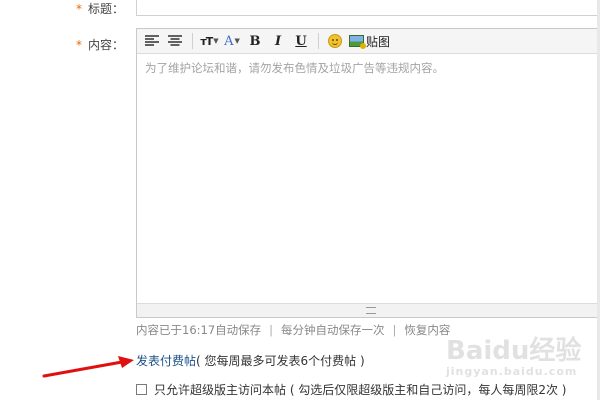 This screenshot has height=400, width=600. Describe the element at coordinates (175, 41) in the screenshot. I see `align-center-icon` at that location.